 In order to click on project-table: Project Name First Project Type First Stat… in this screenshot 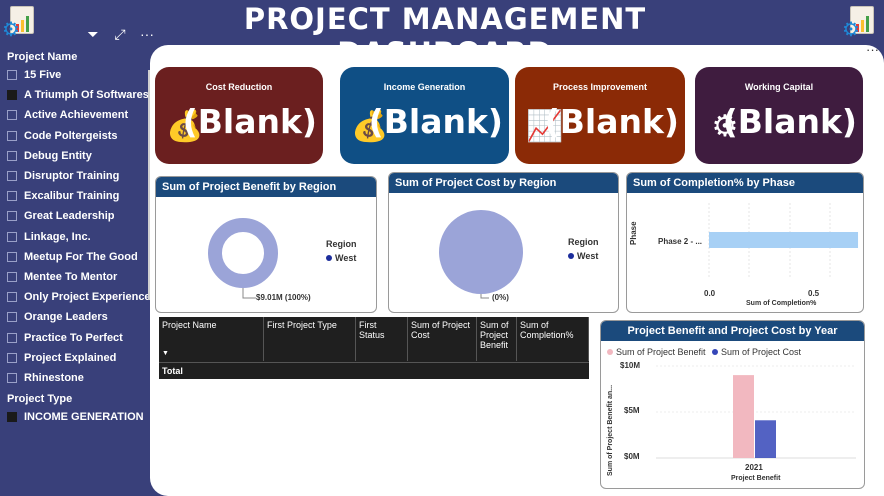, I will do `click(374, 348)`.